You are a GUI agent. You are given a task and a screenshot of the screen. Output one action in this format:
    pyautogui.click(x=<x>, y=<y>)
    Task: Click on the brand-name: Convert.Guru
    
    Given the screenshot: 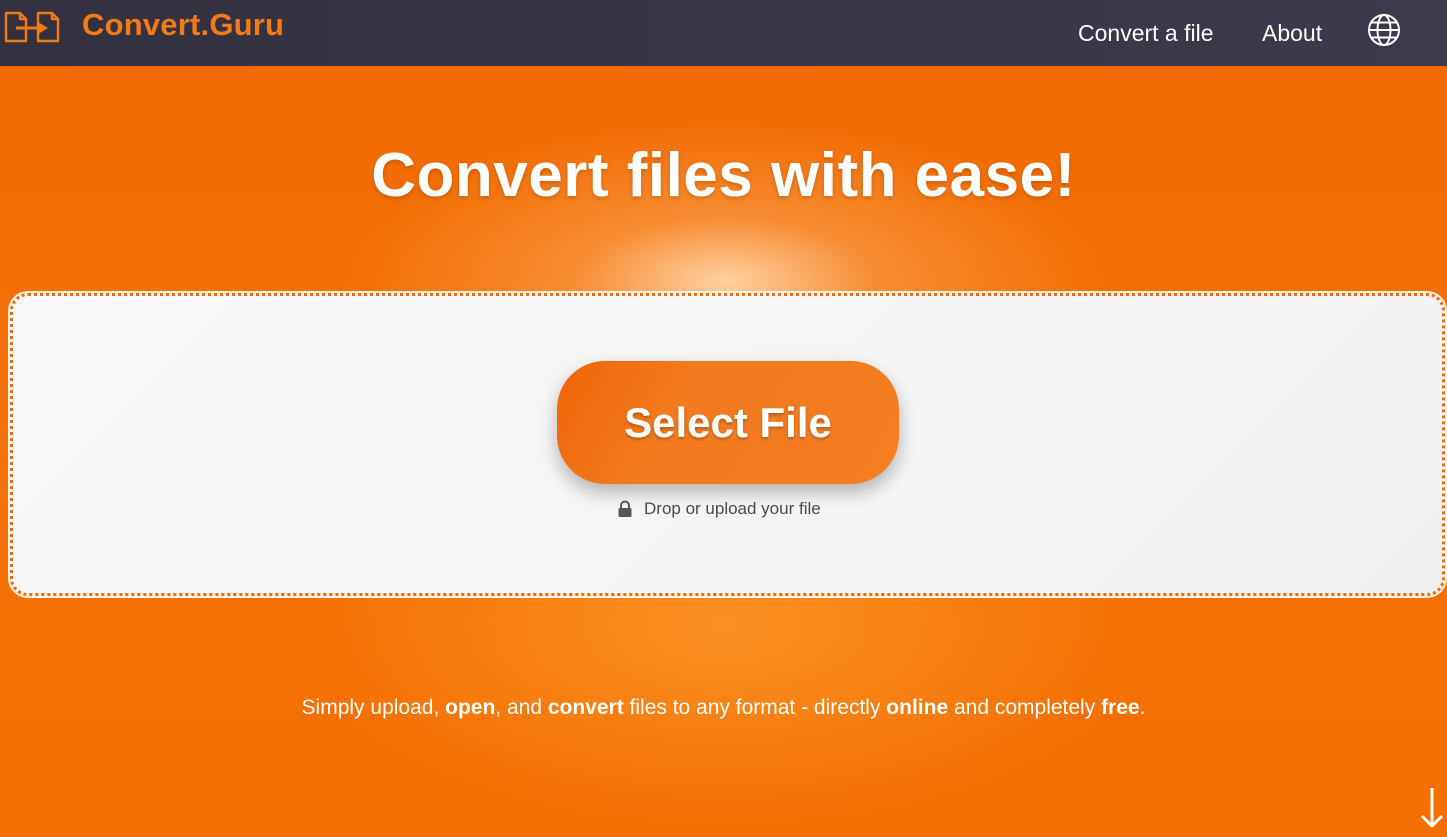 What is the action you would take?
    pyautogui.click(x=183, y=24)
    